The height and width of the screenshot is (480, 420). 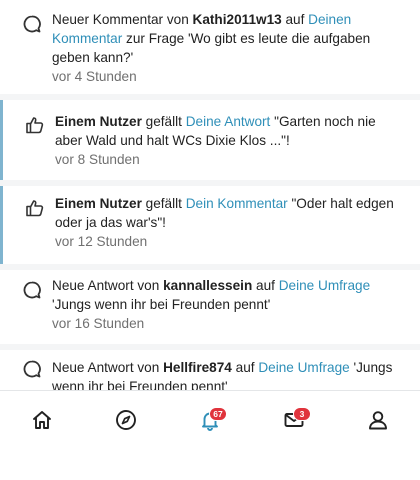 I want to click on nav-notifications: 67, so click(x=210, y=421).